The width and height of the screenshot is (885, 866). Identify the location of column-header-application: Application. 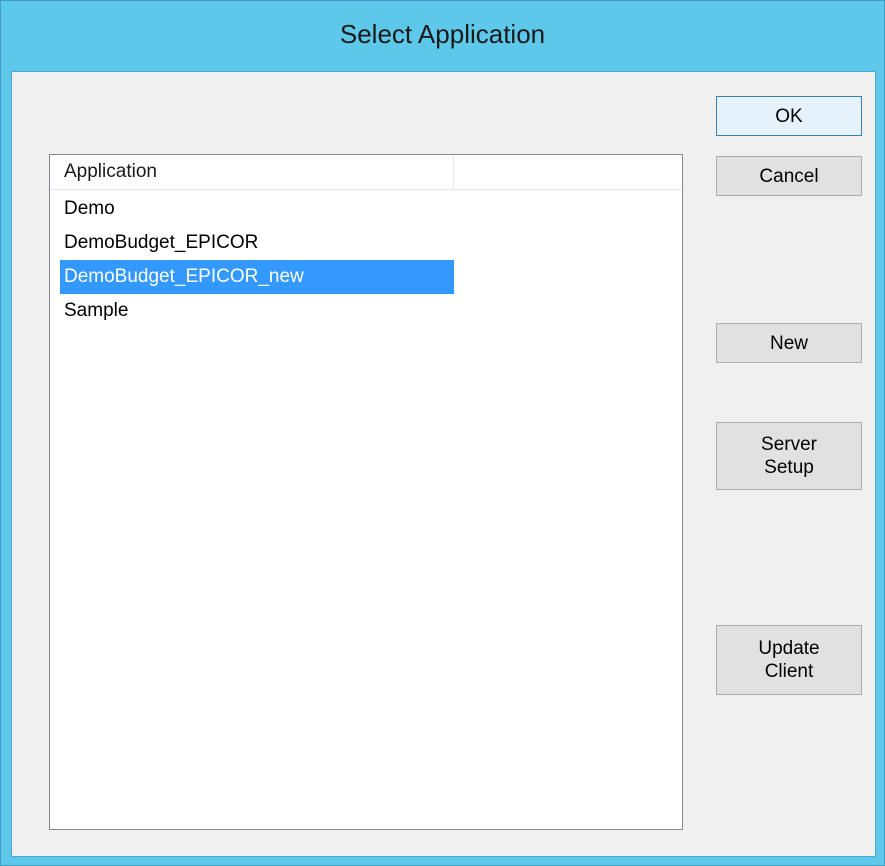
(252, 172).